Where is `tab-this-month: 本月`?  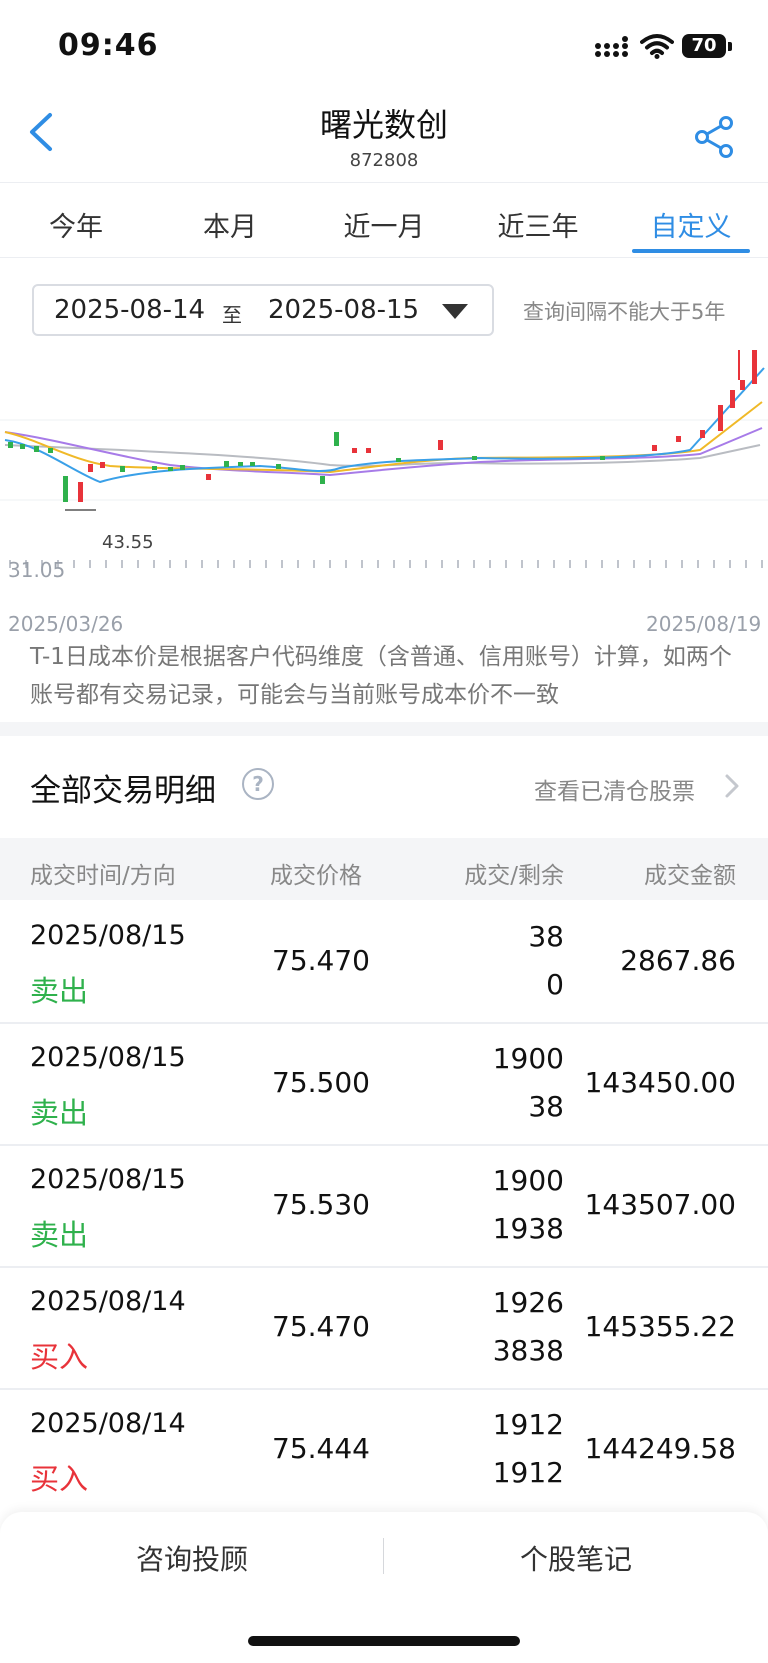 tab-this-month: 本月 is located at coordinates (230, 224).